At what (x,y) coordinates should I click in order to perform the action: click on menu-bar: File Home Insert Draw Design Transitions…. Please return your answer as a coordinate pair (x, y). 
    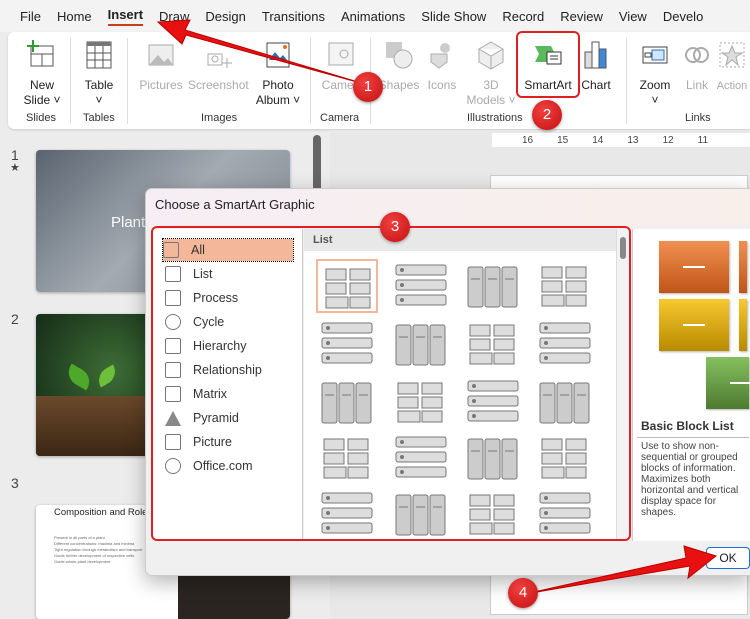
    Looking at the image, I should click on (375, 16).